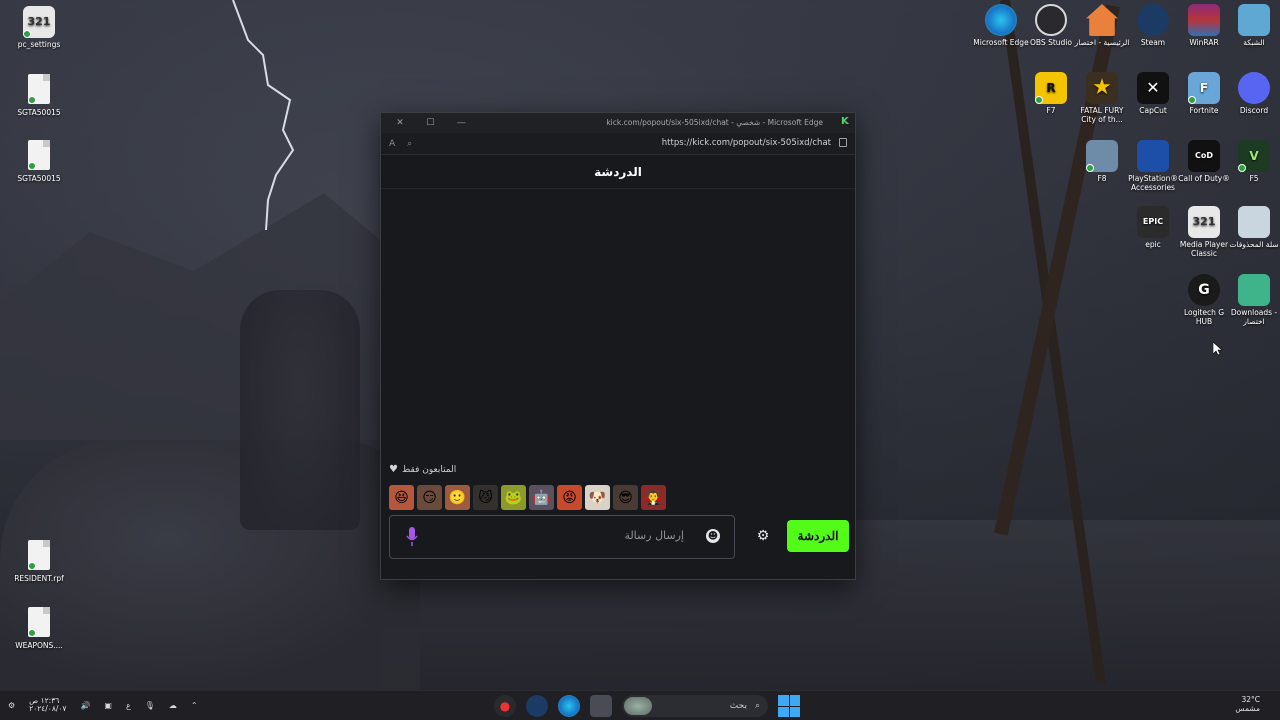  Describe the element at coordinates (845, 121) in the screenshot. I see `kick-favicon-icon: K` at that location.